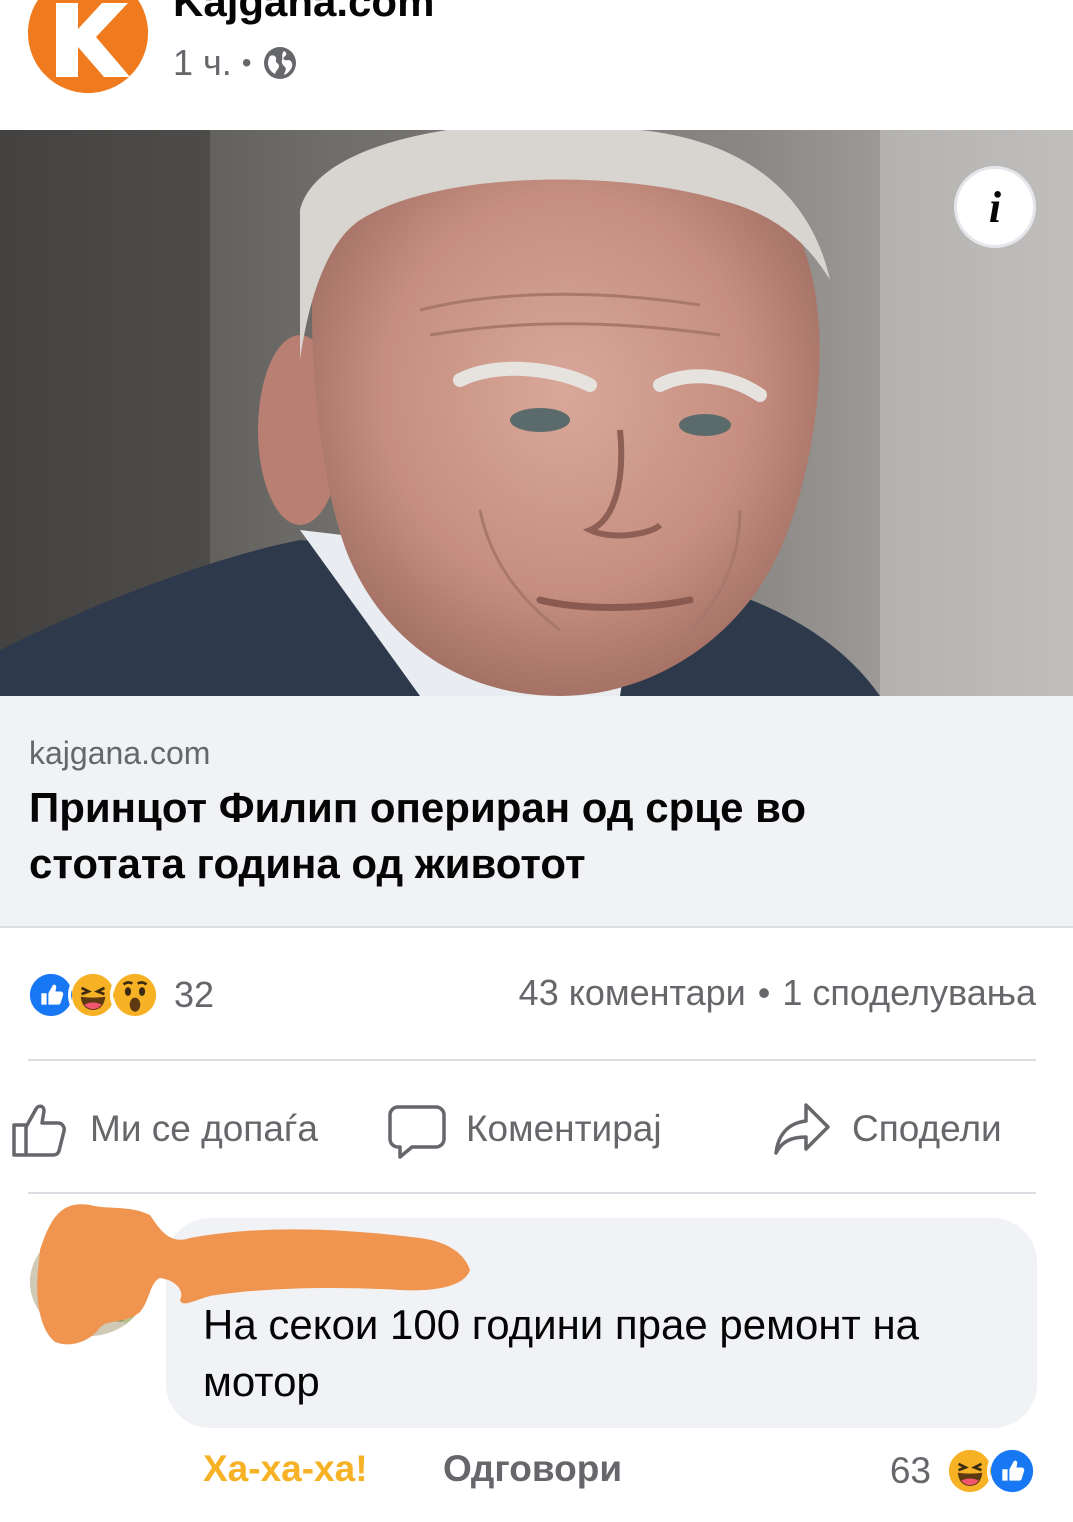 The height and width of the screenshot is (1522, 1073). I want to click on like-button: Ми се допаѓа, so click(164, 1129).